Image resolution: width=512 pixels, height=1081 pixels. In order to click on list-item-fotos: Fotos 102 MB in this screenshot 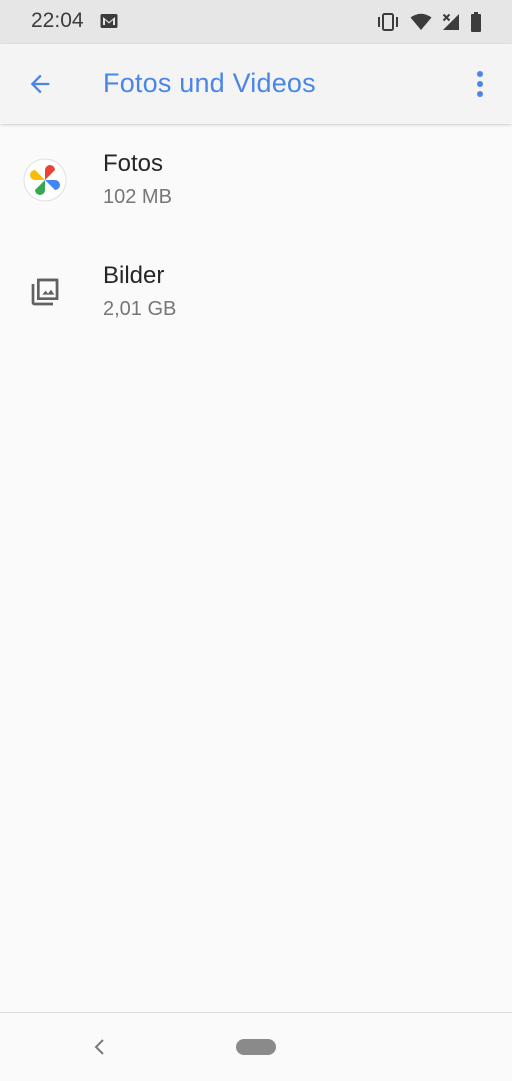, I will do `click(256, 180)`.